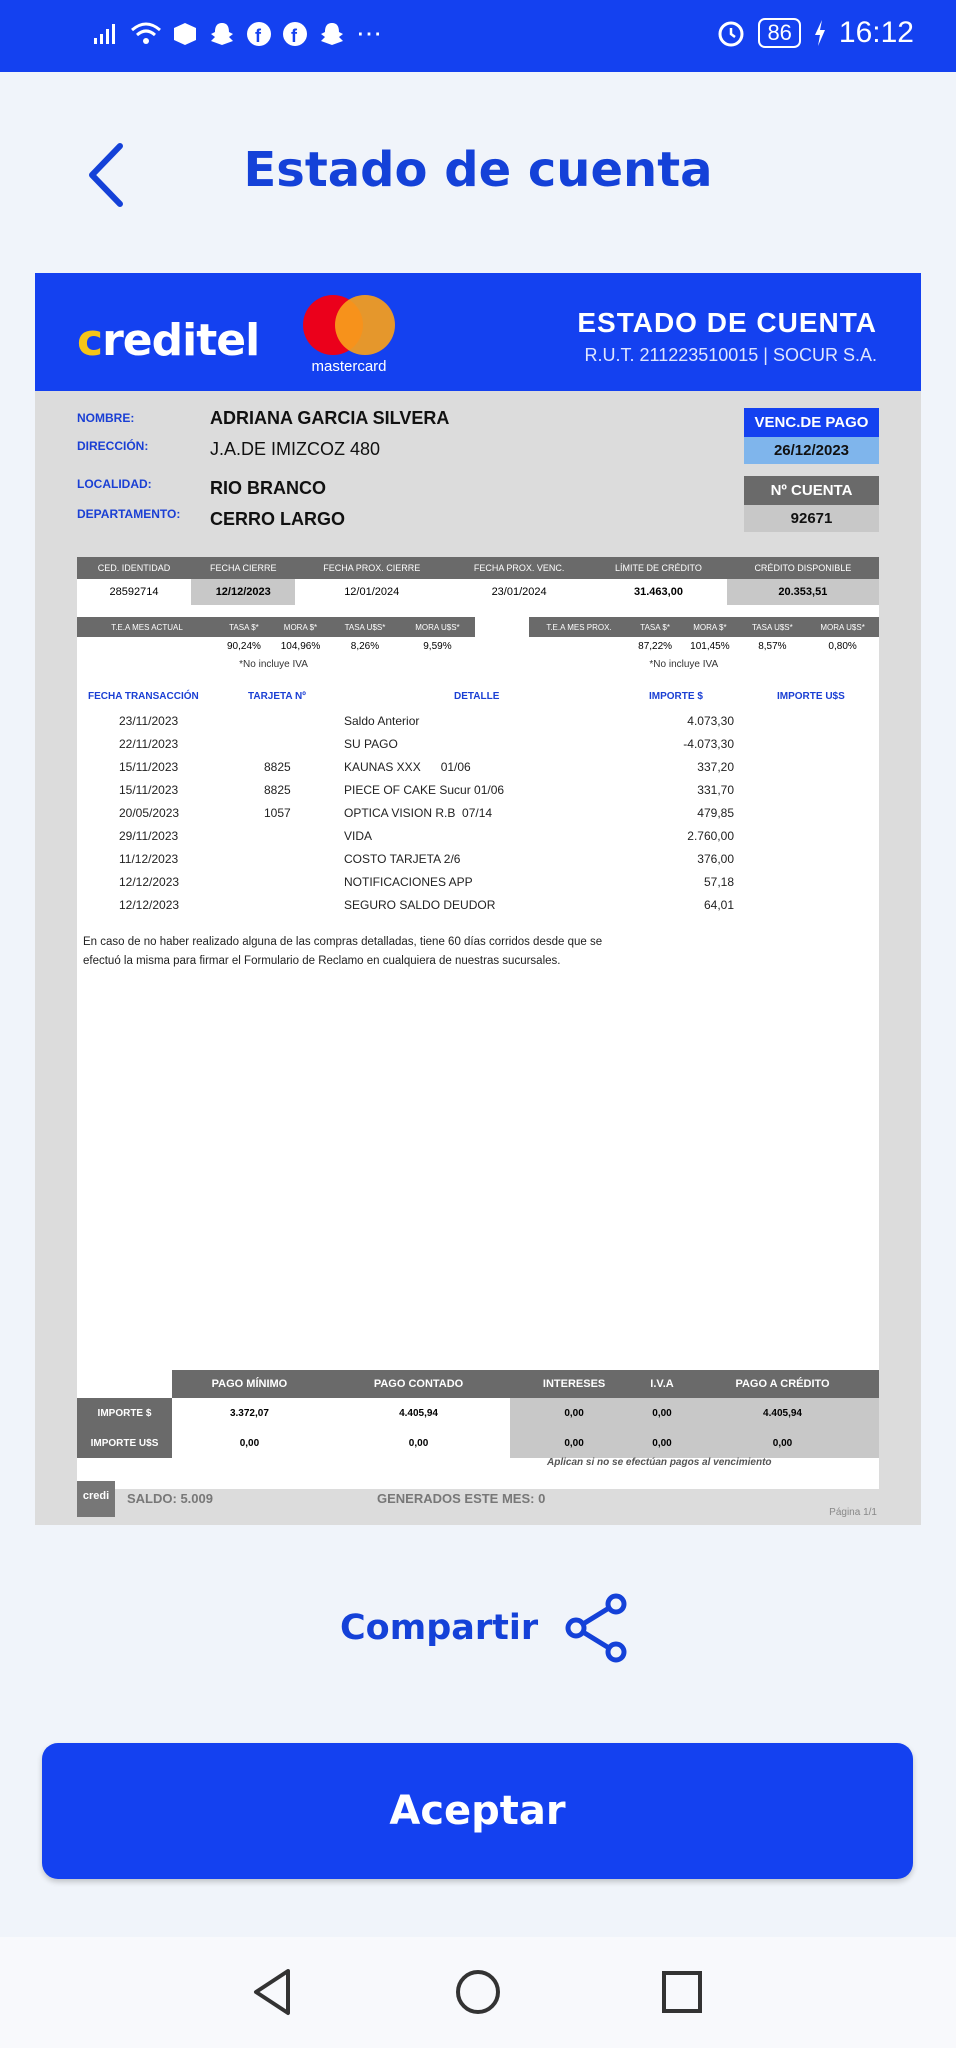 The height and width of the screenshot is (2048, 956). I want to click on summary-row-label: IMPORTE U$S, so click(124, 1443).